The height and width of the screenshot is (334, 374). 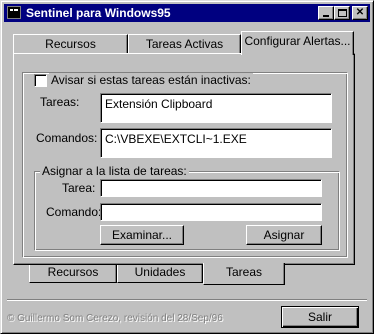 What do you see at coordinates (40, 80) in the screenshot?
I see `inactive-alert-checkbox` at bounding box center [40, 80].